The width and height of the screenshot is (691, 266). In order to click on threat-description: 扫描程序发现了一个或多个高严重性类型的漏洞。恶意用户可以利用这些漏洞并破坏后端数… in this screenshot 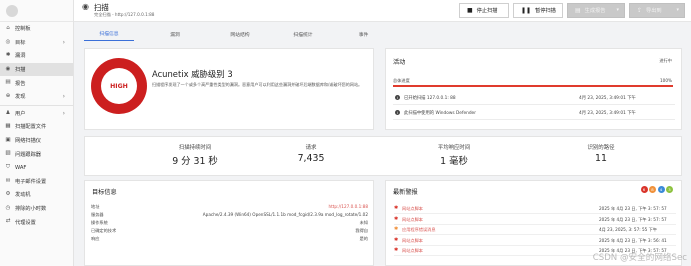, I will do `click(257, 84)`.